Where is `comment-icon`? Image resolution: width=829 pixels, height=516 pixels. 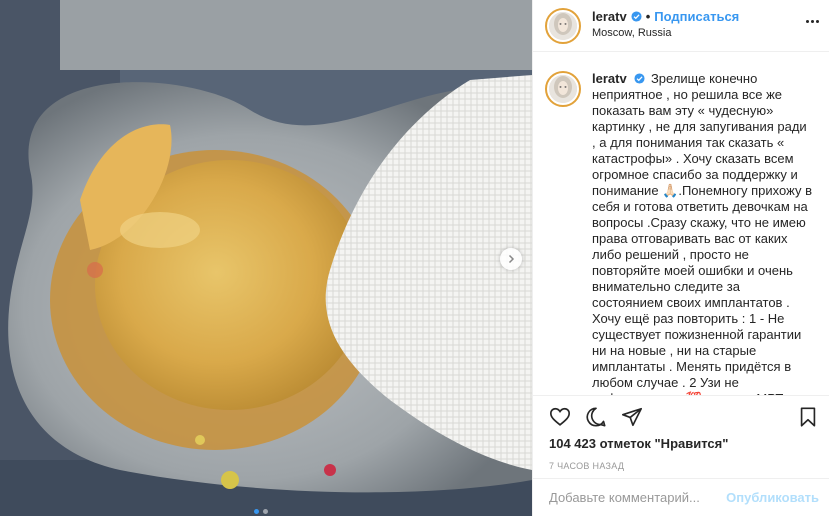
comment-icon is located at coordinates (596, 417).